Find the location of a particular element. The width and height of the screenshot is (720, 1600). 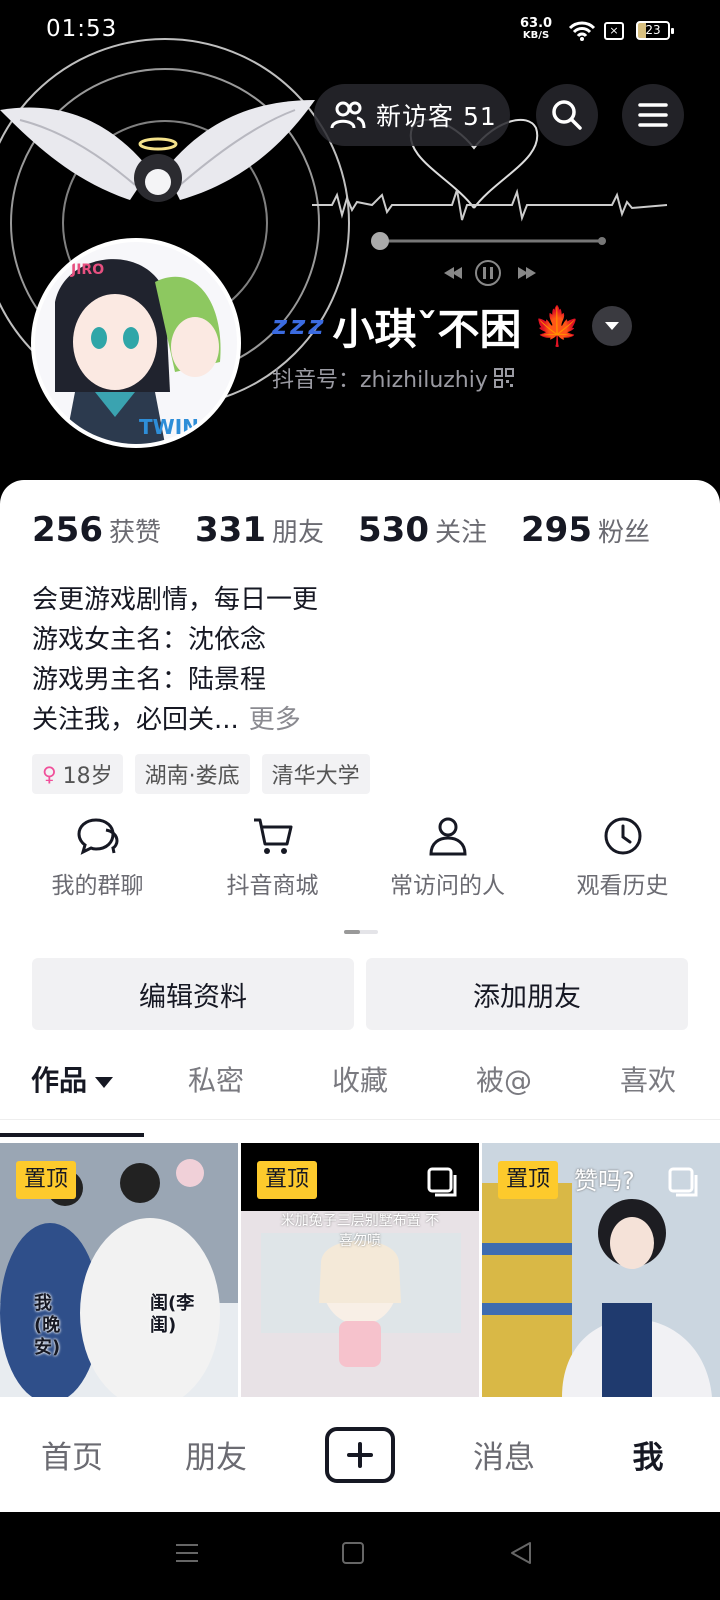

bio-line: 游戏男主名：陆景程 is located at coordinates (149, 680).